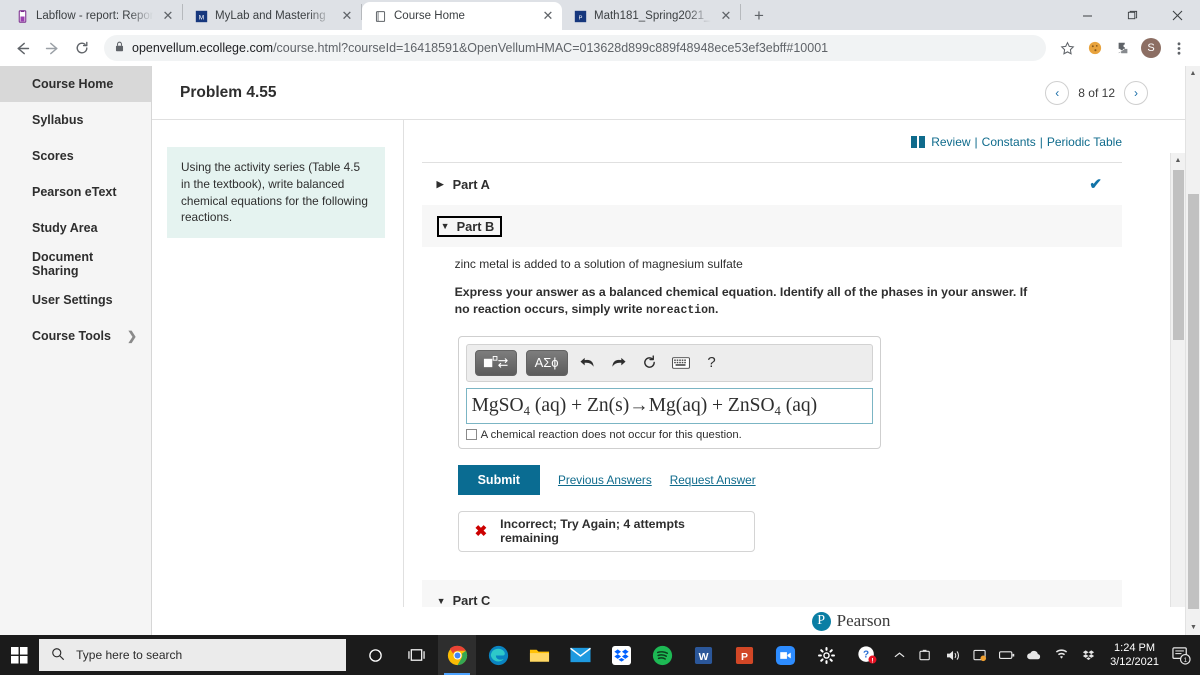  What do you see at coordinates (651, 16) in the screenshot?
I see `browser-tab-syllabus-pdf: P Math181_Spring2021_Syllabus.pdf ✕` at bounding box center [651, 16].